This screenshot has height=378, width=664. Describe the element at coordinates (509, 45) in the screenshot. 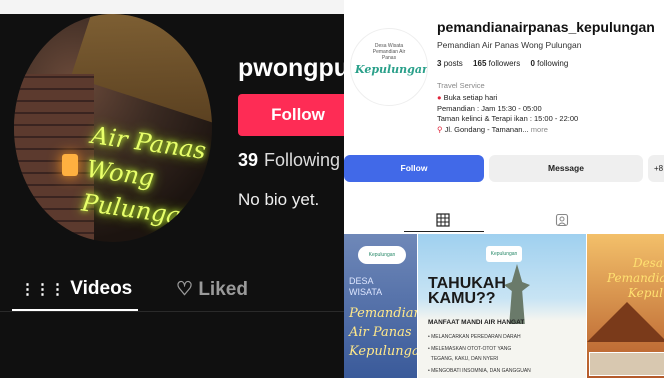

I see `instagram-display-name: Pemandian Air Panas Wong Pulungan` at that location.